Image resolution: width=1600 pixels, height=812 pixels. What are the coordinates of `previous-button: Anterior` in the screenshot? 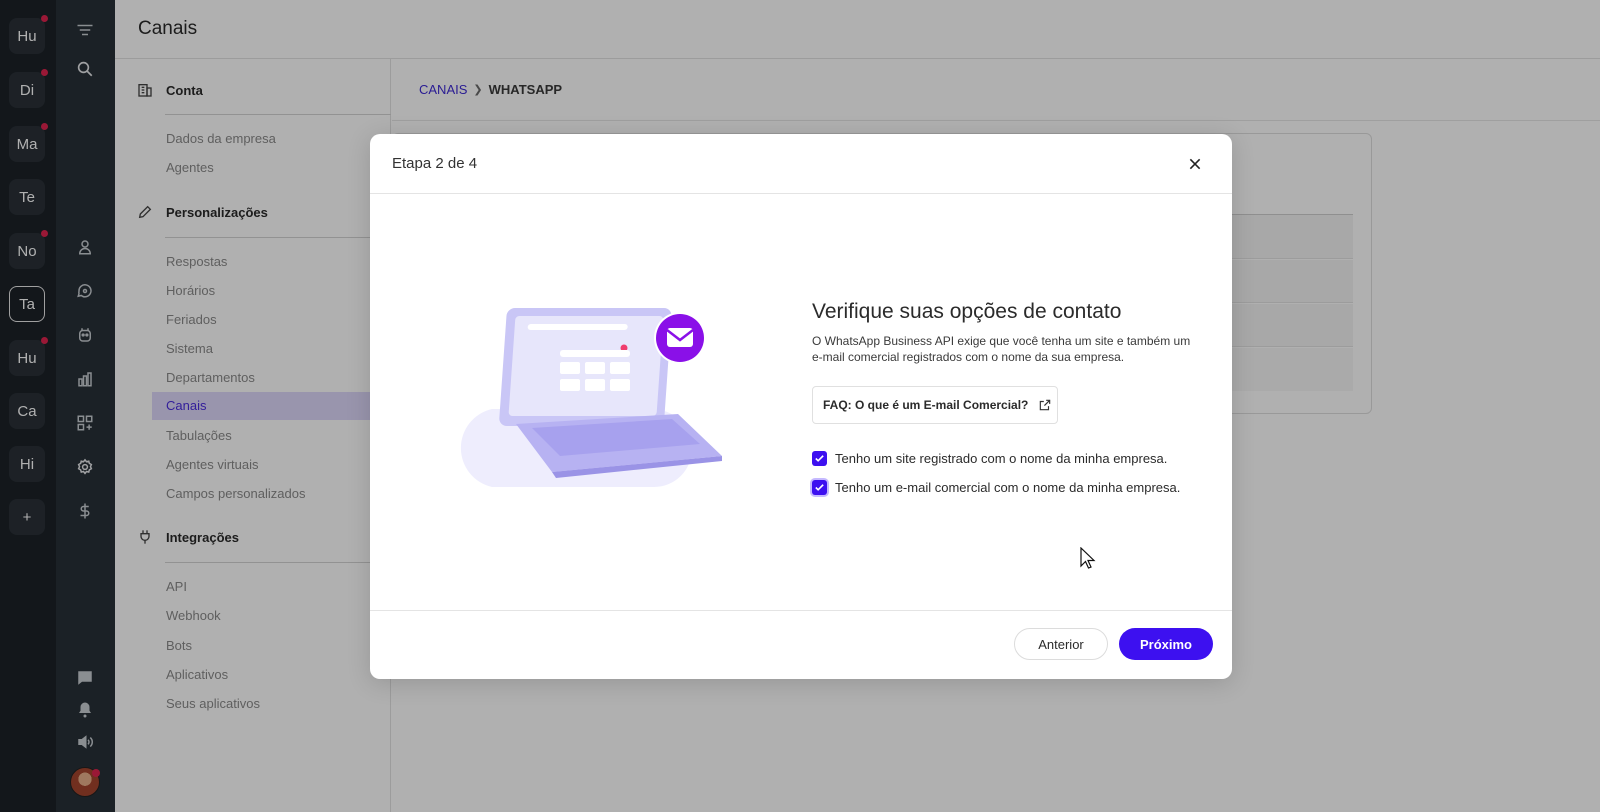 It's located at (1061, 644).